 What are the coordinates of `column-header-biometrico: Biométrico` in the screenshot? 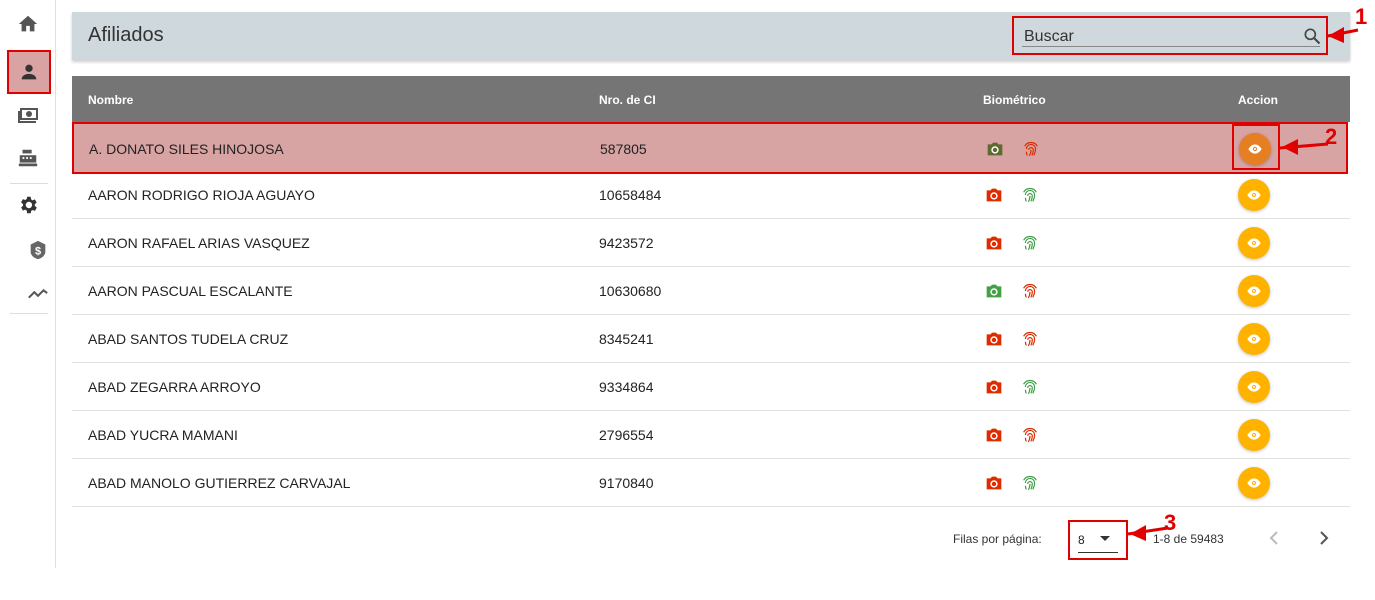 It's located at (1014, 100).